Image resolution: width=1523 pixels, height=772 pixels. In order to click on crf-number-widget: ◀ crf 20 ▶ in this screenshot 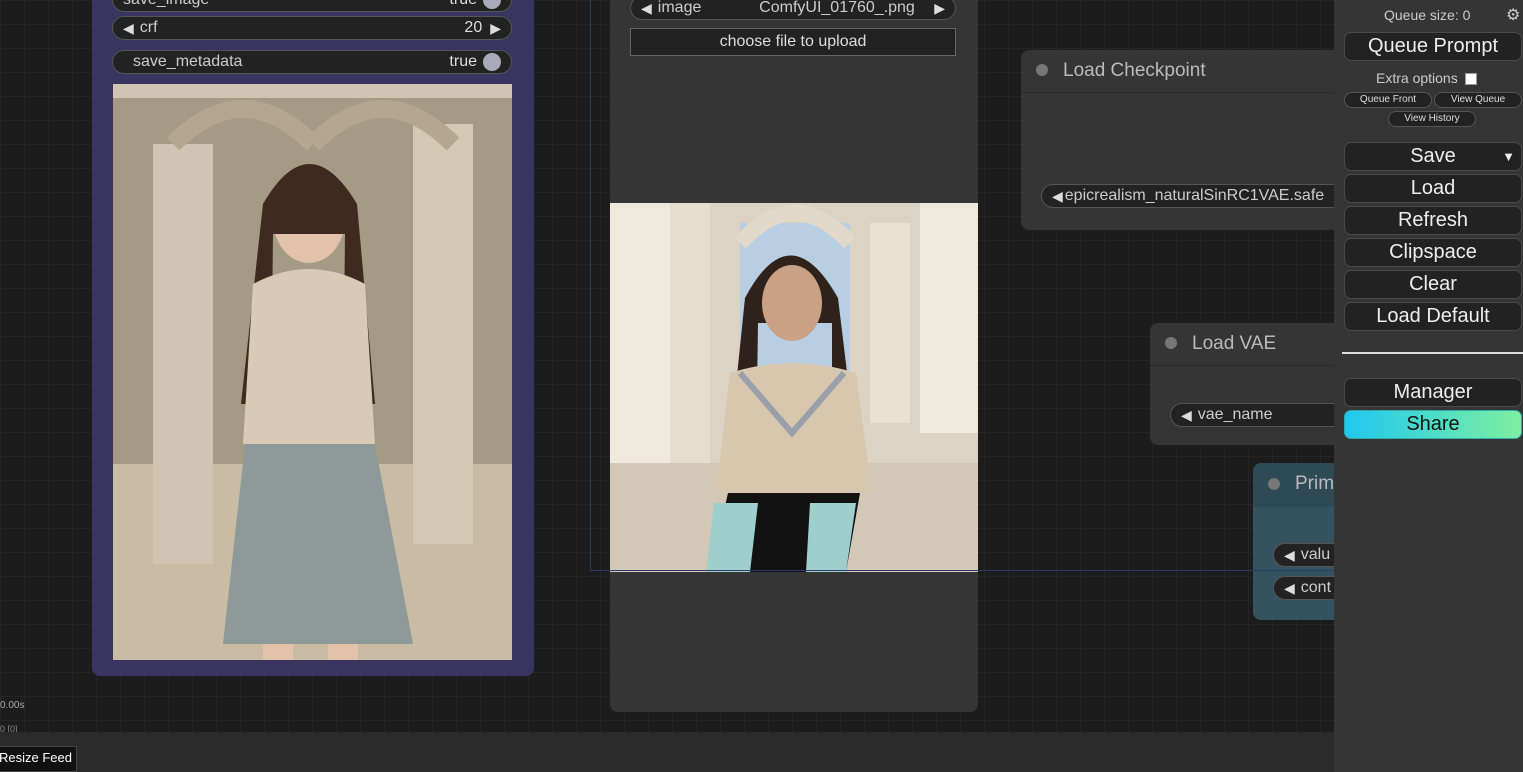, I will do `click(312, 28)`.